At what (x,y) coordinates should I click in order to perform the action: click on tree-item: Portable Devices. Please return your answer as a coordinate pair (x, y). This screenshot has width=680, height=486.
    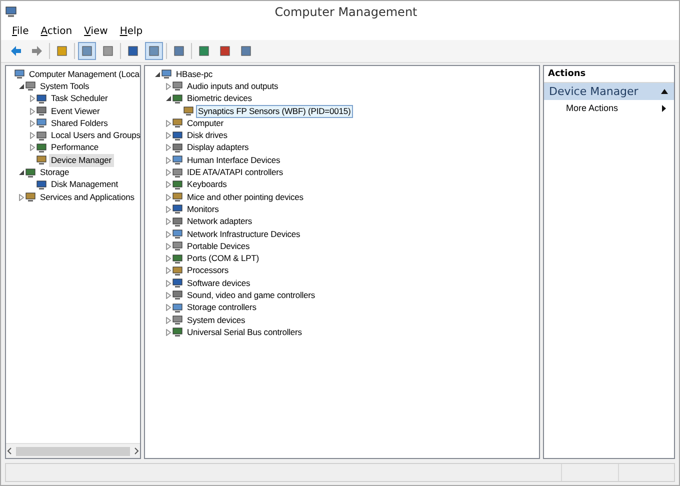
    Looking at the image, I should click on (218, 246).